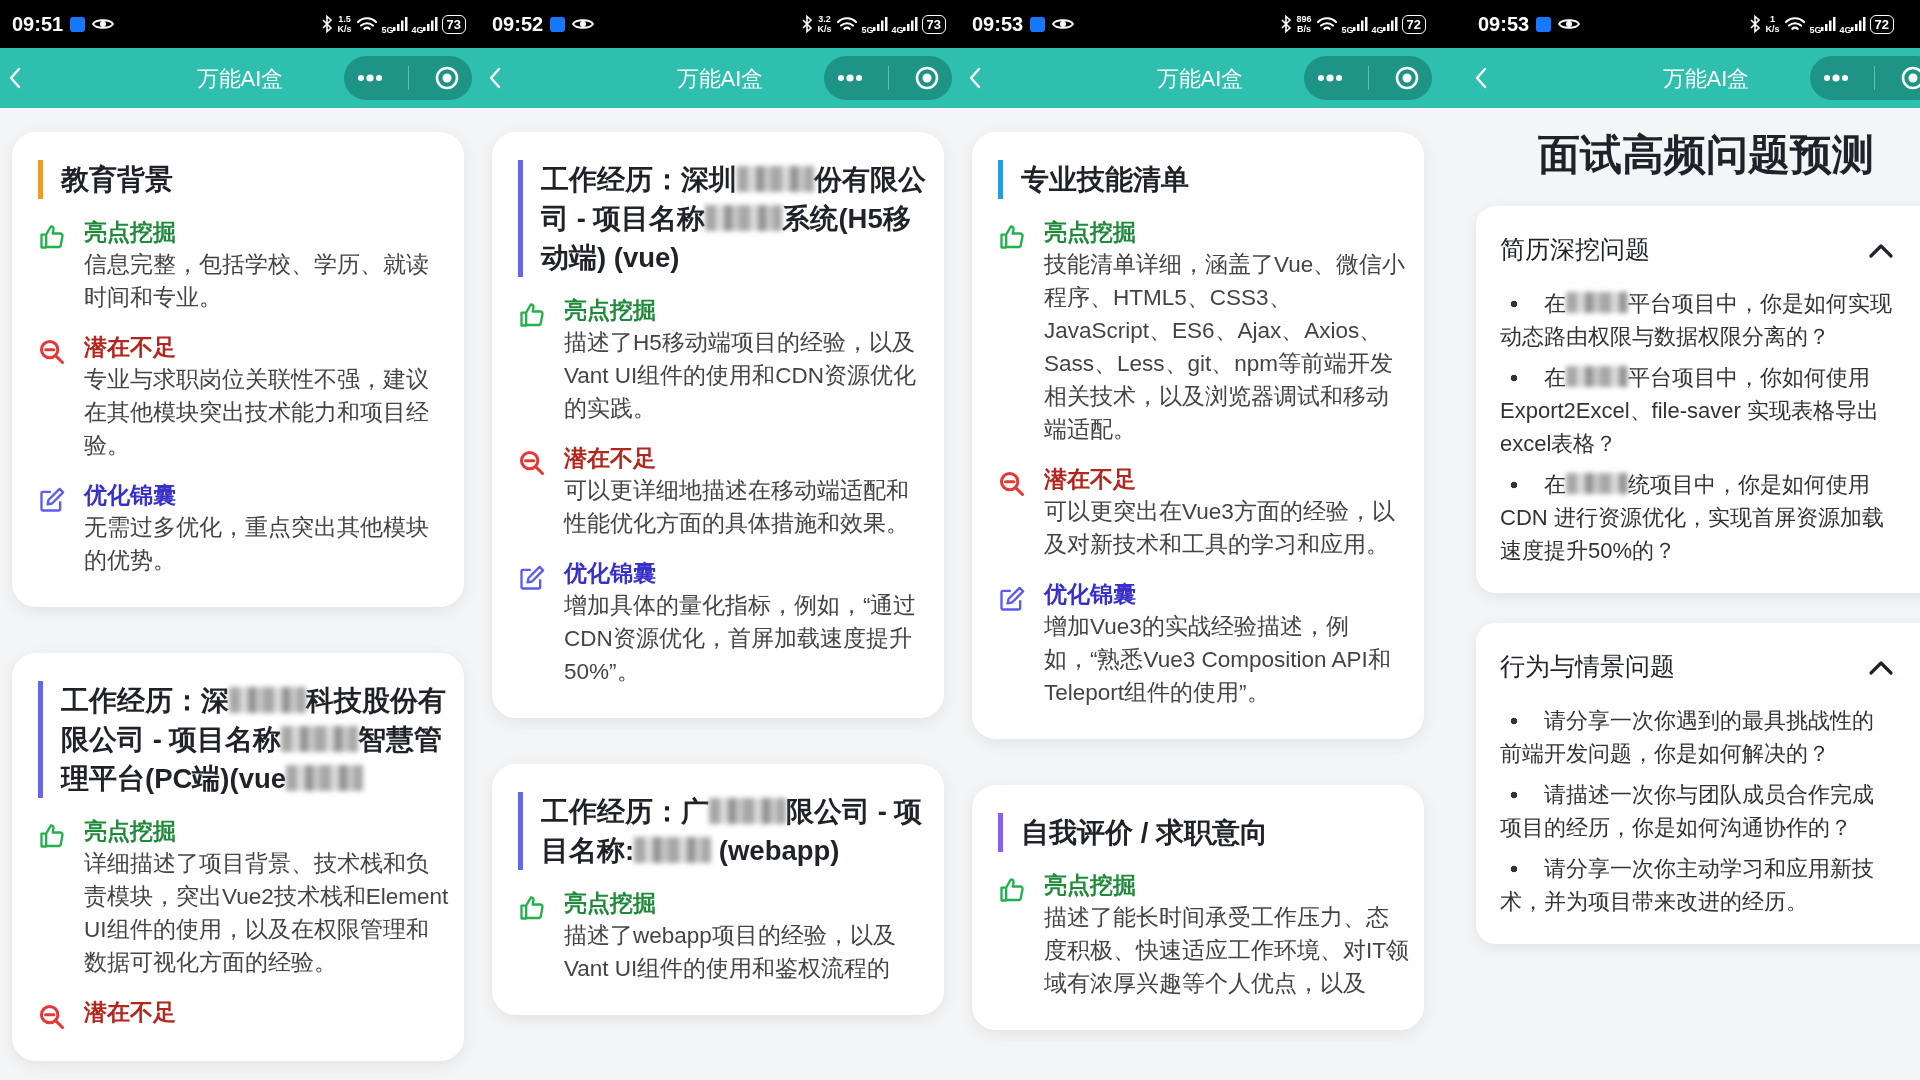 This screenshot has width=1920, height=1080. What do you see at coordinates (267, 913) in the screenshot?
I see `feedback-text: 详细描述了项目背景、技术栈和负责模块，突出Vue2技术栈和Element UI组件的使用，以及在权限管理和数据可视化方面的经验。` at bounding box center [267, 913].